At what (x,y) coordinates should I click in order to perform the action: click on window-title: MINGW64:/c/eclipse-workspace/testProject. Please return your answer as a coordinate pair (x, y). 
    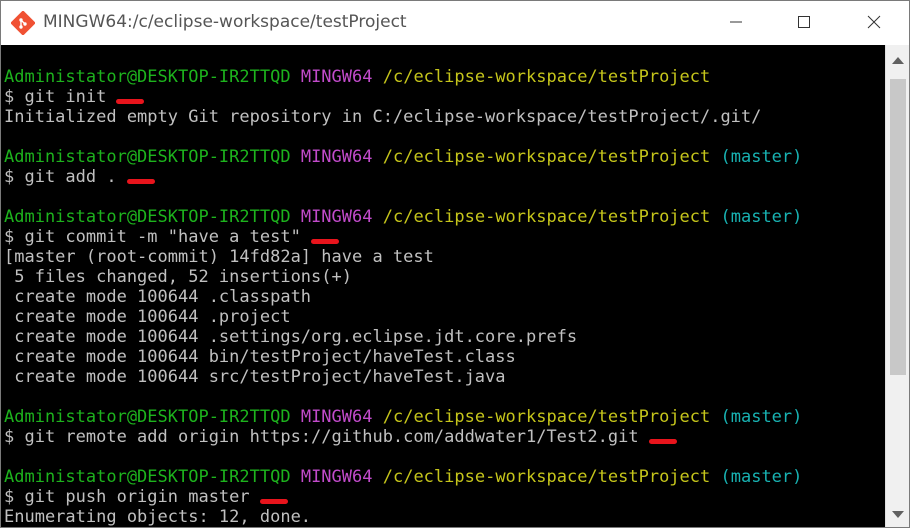
    Looking at the image, I should click on (225, 22).